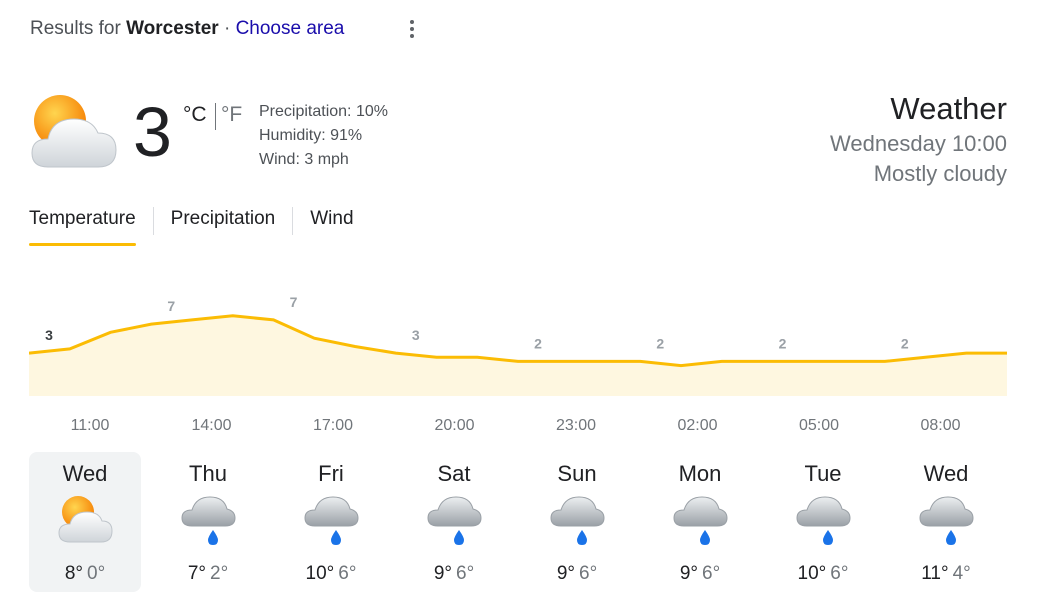 This screenshot has height=604, width=1043. Describe the element at coordinates (940, 173) in the screenshot. I see `condition-text: Mostly cloudy` at that location.